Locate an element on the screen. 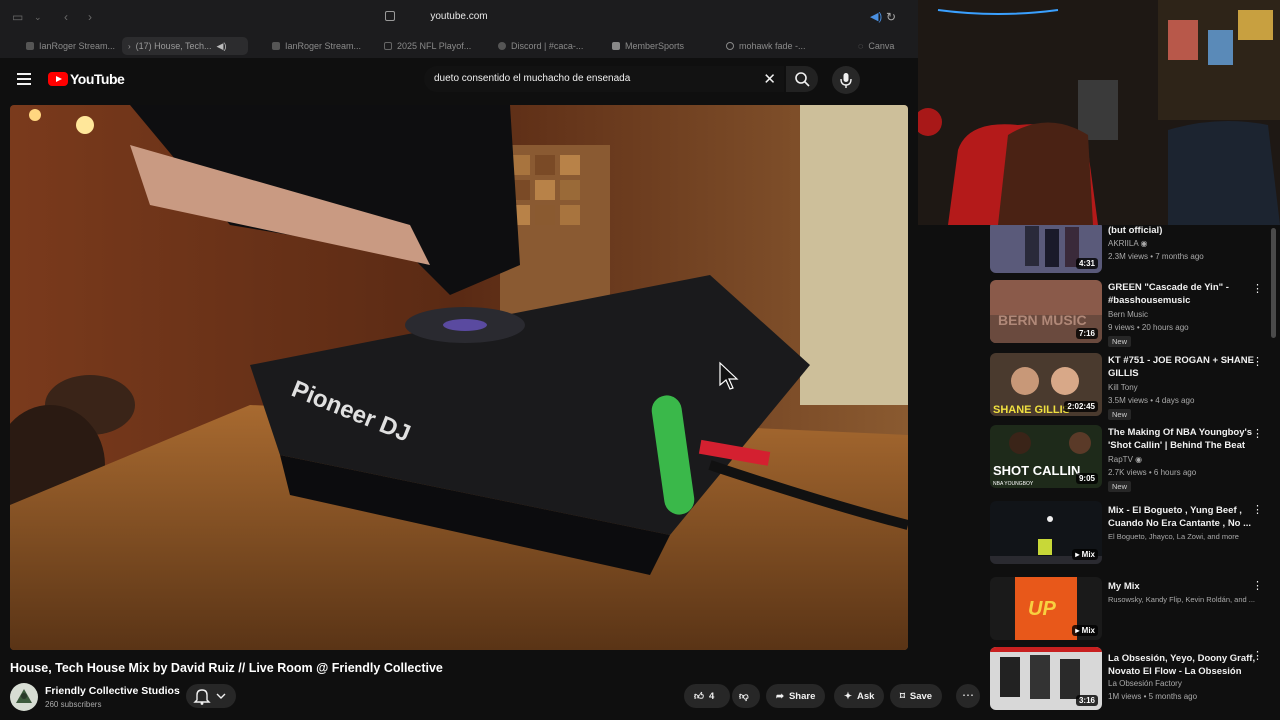 The height and width of the screenshot is (720, 1280). video-thumbnail: BERN MUSIC 7:16 is located at coordinates (1046, 311).